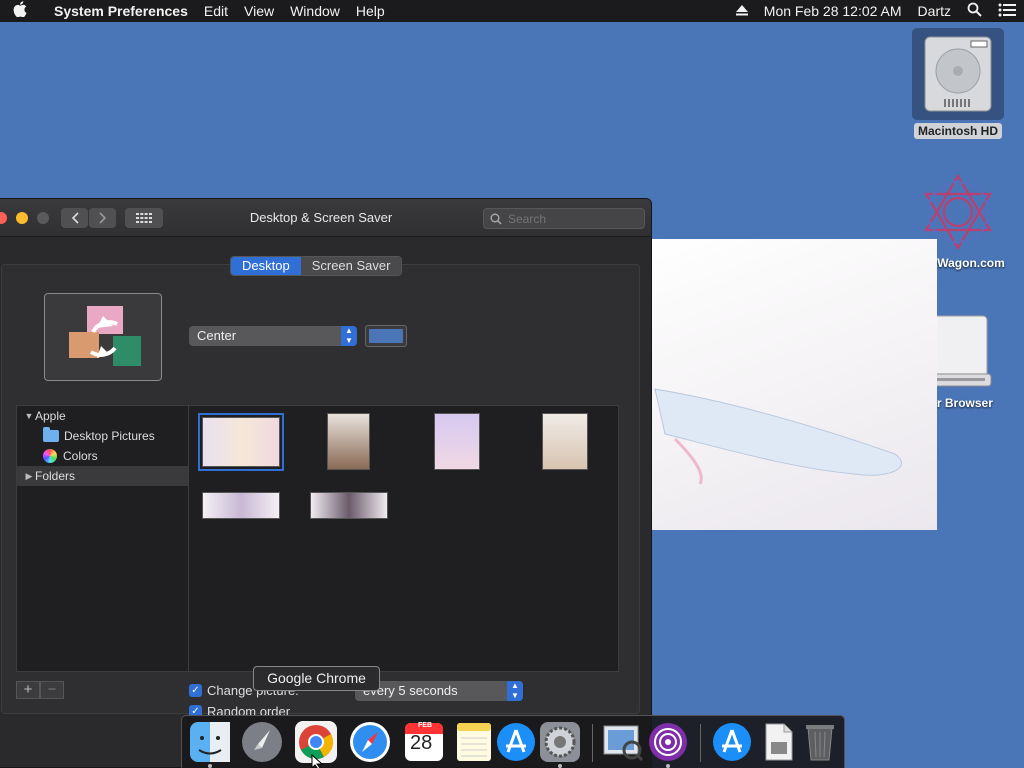 This screenshot has width=1024, height=768. I want to click on sidebar-item-desktop-pictures: Desktop Pictures, so click(102, 436).